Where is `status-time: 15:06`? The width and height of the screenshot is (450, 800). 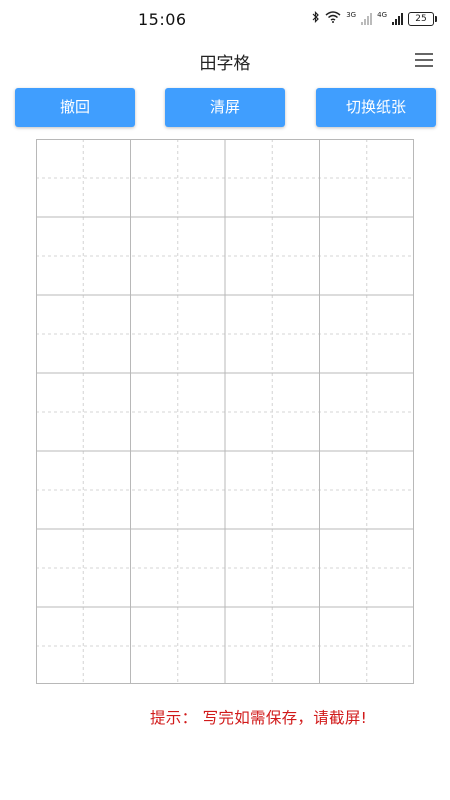 status-time: 15:06 is located at coordinates (162, 19).